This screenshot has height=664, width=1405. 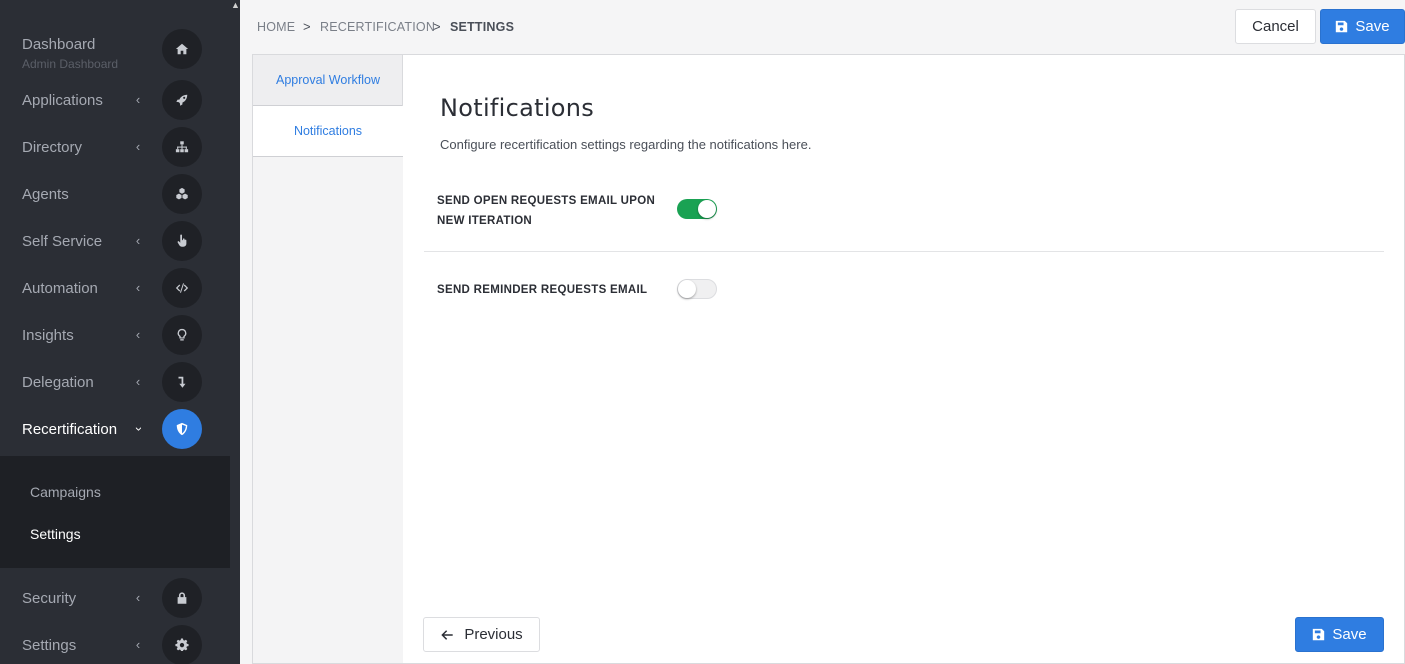 What do you see at coordinates (482, 27) in the screenshot?
I see `breadcrumb-settings: SETTINGS` at bounding box center [482, 27].